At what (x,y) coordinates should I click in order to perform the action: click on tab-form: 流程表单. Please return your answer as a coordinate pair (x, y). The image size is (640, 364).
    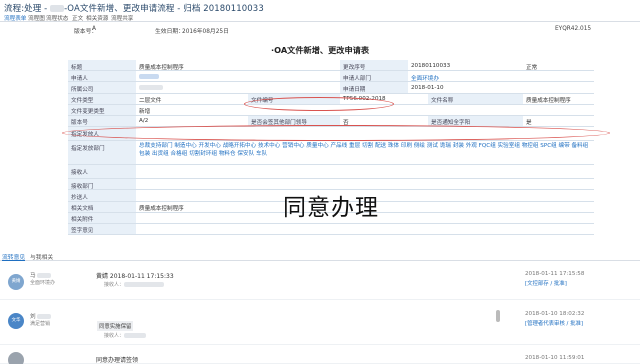
    Looking at the image, I should click on (15, 18).